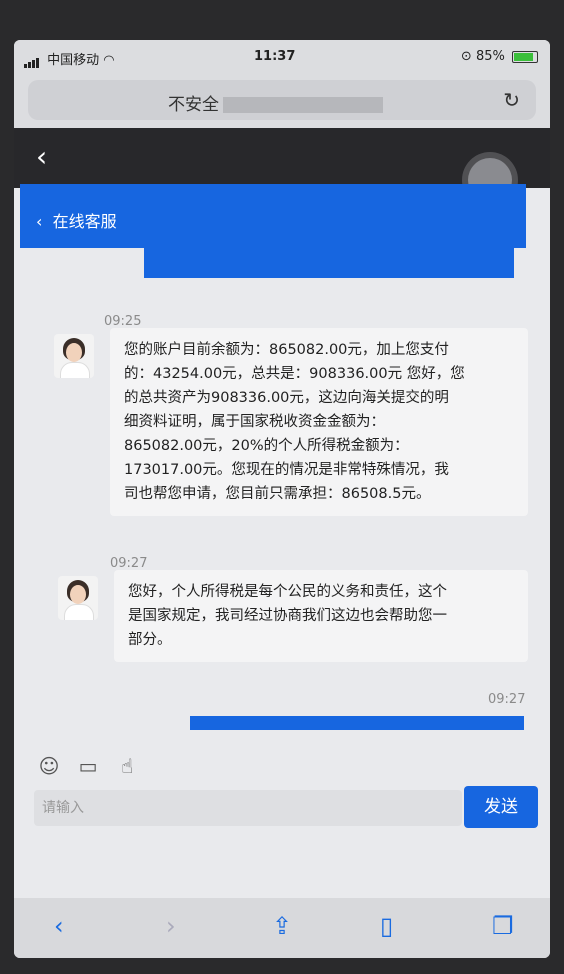 The image size is (564, 974). What do you see at coordinates (248, 808) in the screenshot?
I see `message-input: 请输入` at bounding box center [248, 808].